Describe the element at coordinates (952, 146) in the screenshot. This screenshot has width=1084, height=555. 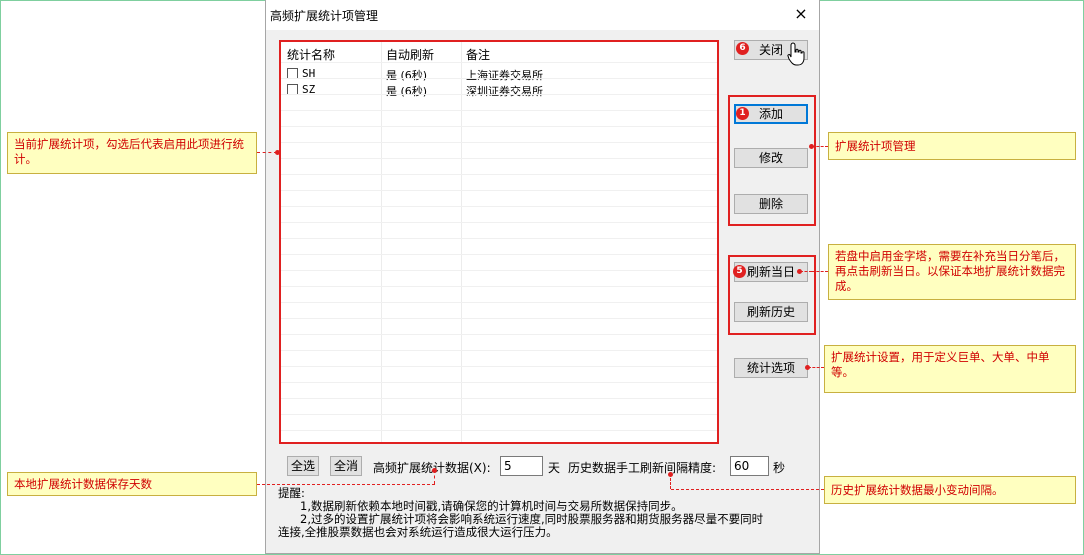
I see `callout-manage: 扩展统计项管理` at that location.